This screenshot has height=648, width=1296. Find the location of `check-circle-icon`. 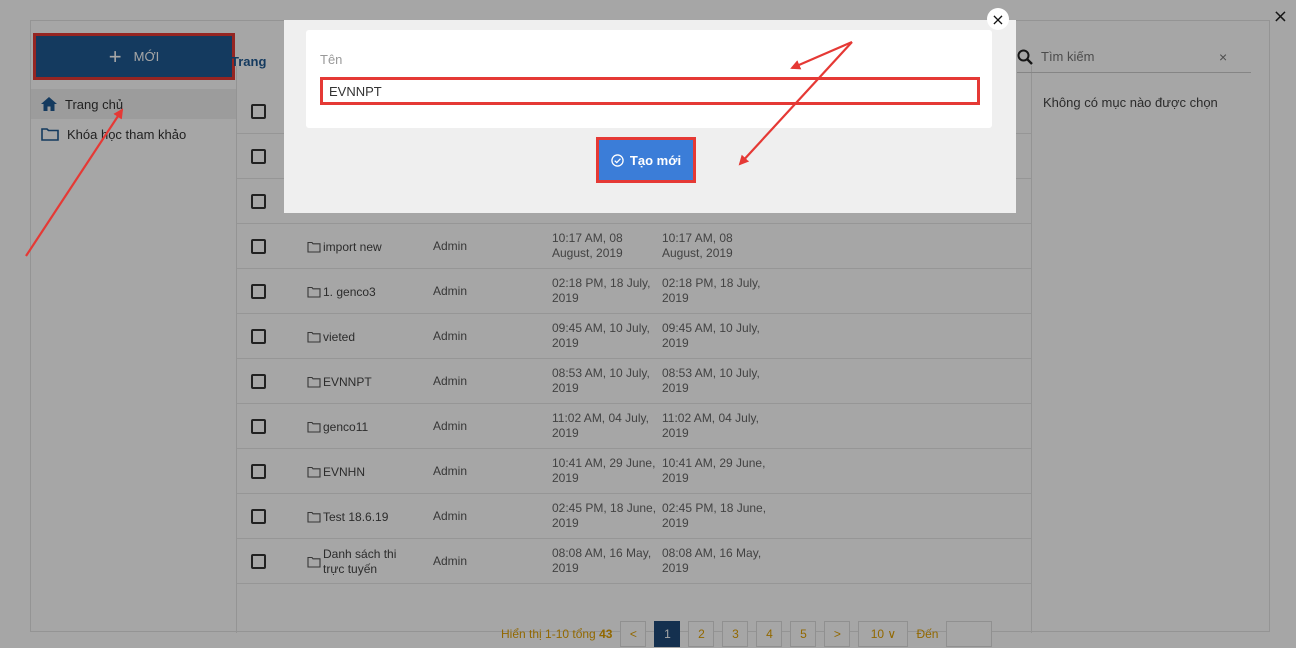

check-circle-icon is located at coordinates (617, 160).